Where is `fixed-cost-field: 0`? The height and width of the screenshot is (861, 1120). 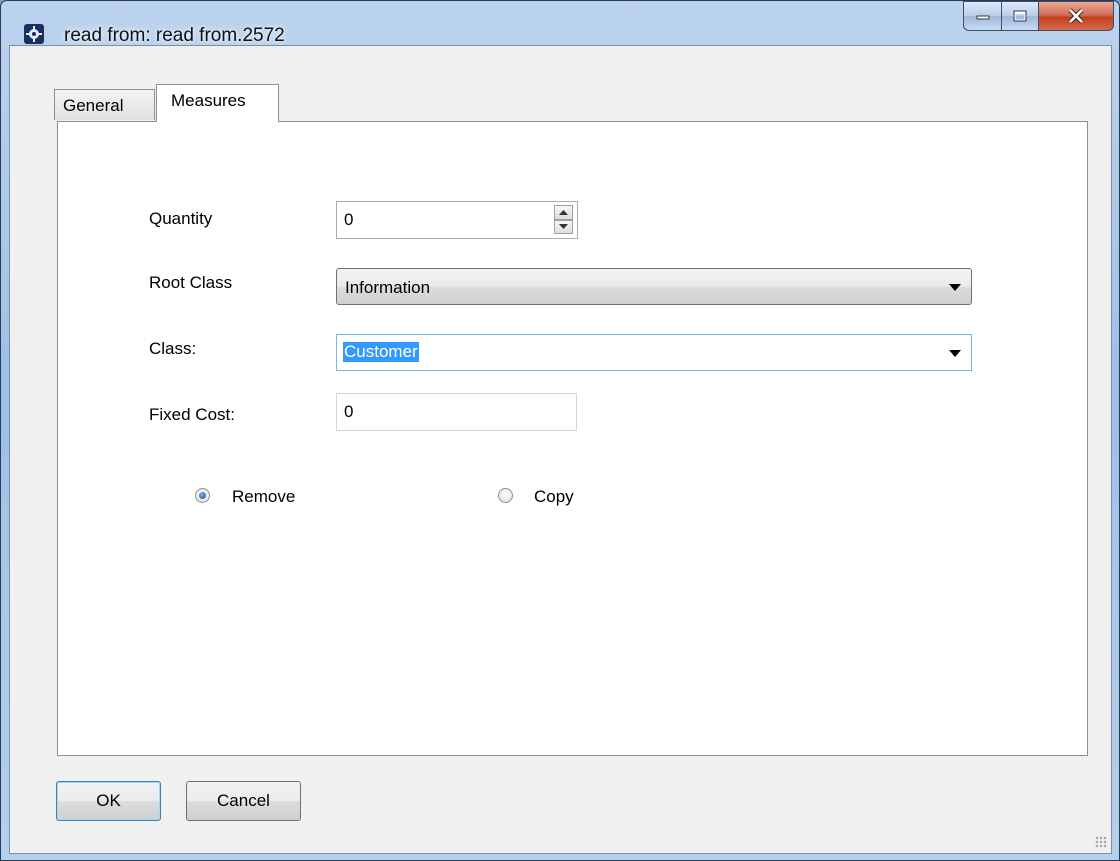 fixed-cost-field: 0 is located at coordinates (456, 412).